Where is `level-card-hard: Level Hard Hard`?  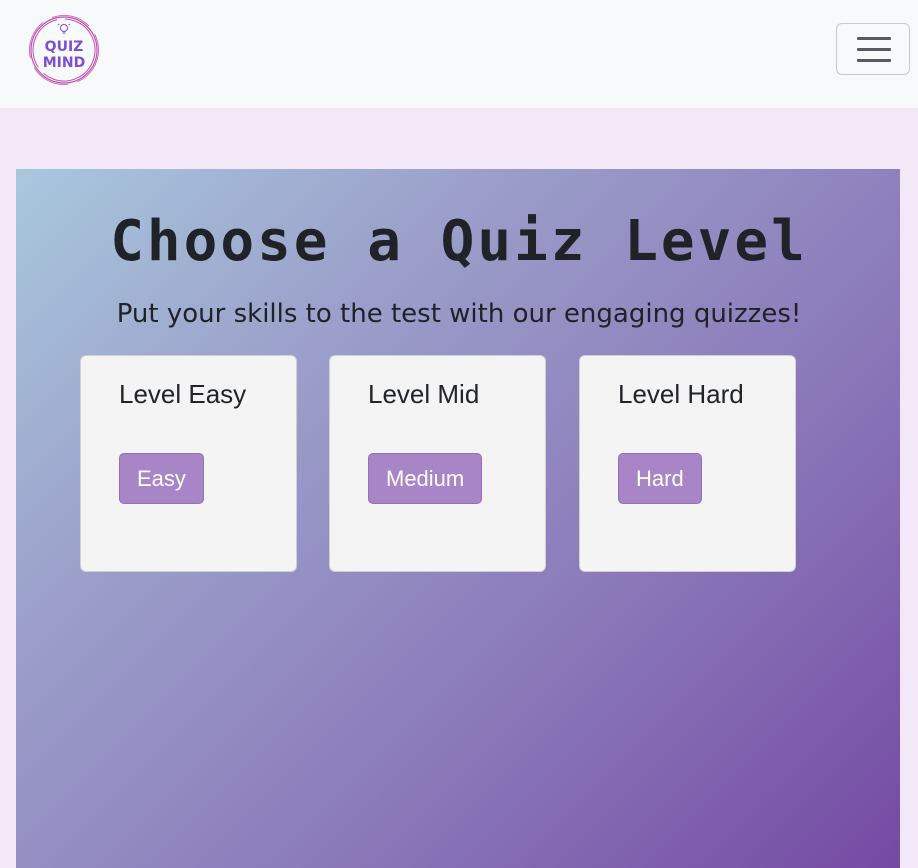 level-card-hard: Level Hard Hard is located at coordinates (687, 463).